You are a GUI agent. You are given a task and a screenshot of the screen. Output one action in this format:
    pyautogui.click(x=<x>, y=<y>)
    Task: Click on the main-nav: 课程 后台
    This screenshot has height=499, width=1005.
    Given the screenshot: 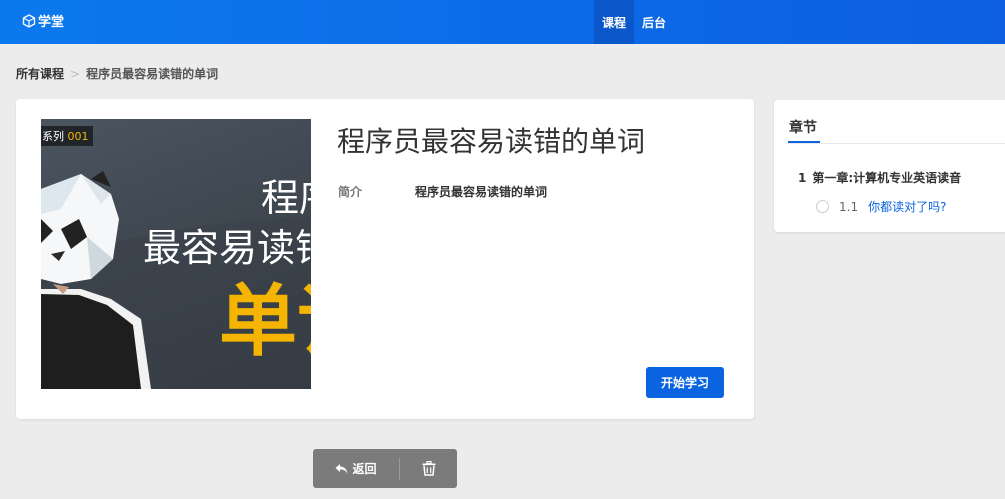 What is the action you would take?
    pyautogui.click(x=634, y=22)
    